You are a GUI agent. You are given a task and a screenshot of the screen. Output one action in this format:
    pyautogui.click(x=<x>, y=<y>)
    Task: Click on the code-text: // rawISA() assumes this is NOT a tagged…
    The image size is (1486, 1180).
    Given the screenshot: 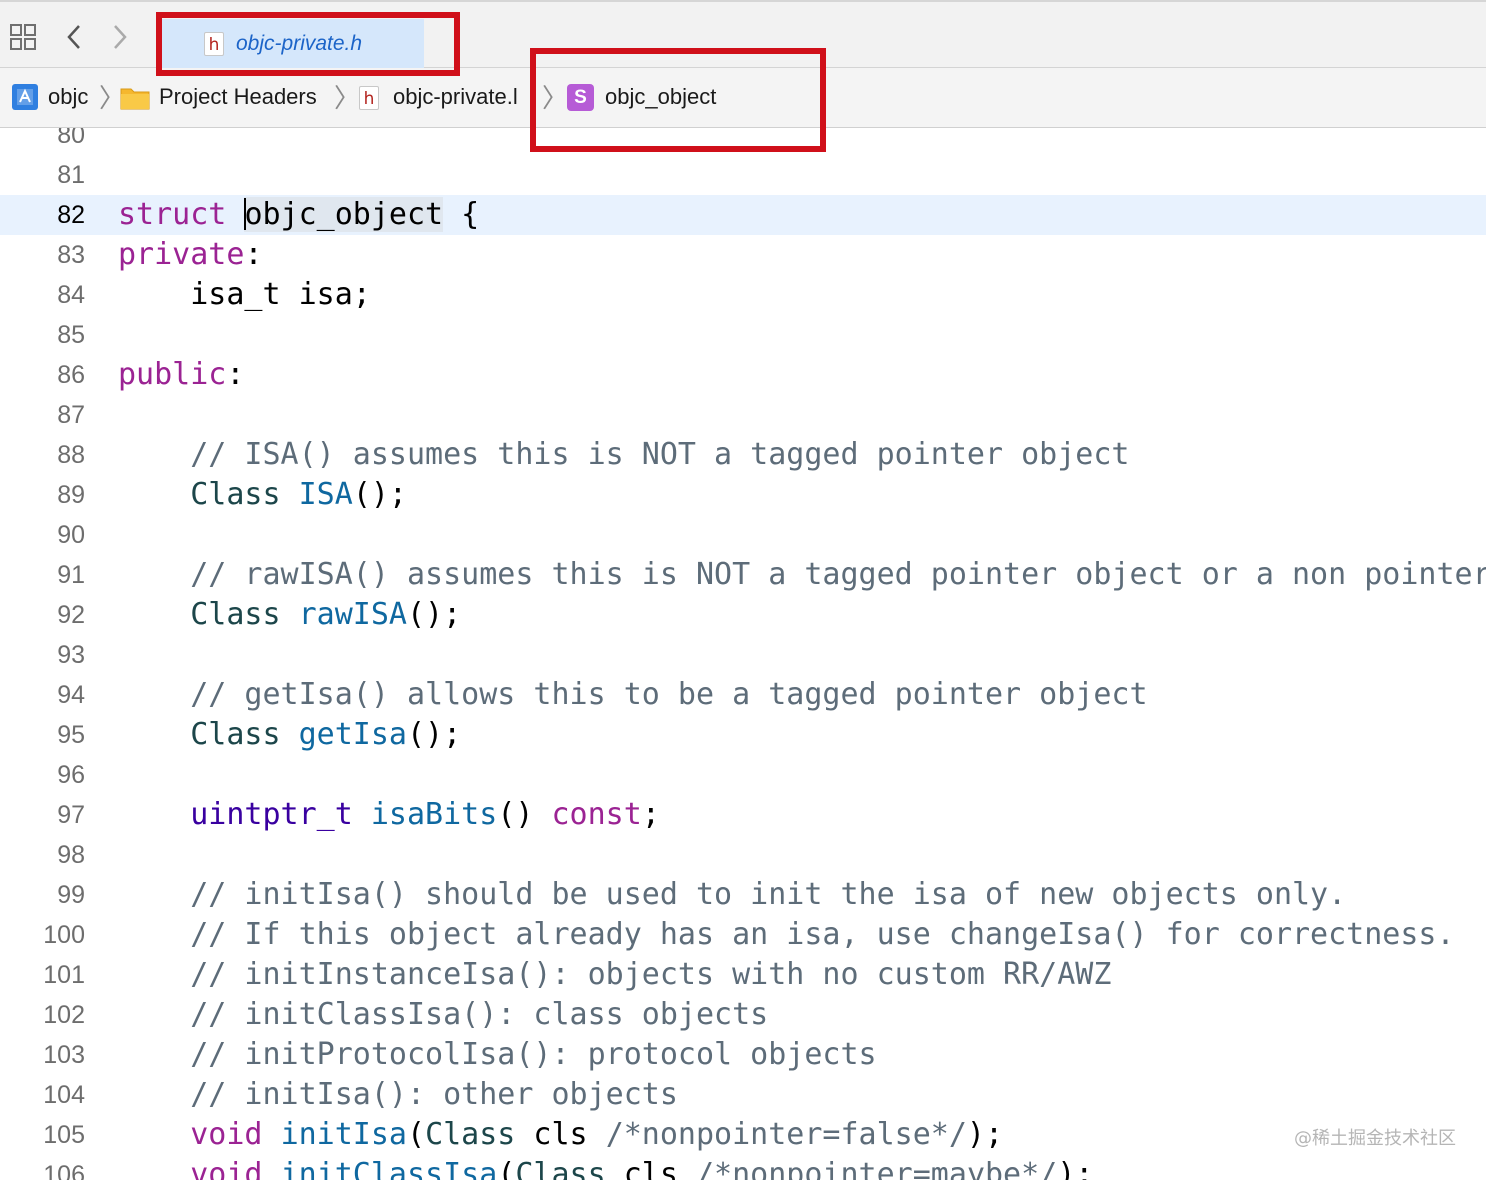 What is the action you would take?
    pyautogui.click(x=802, y=575)
    